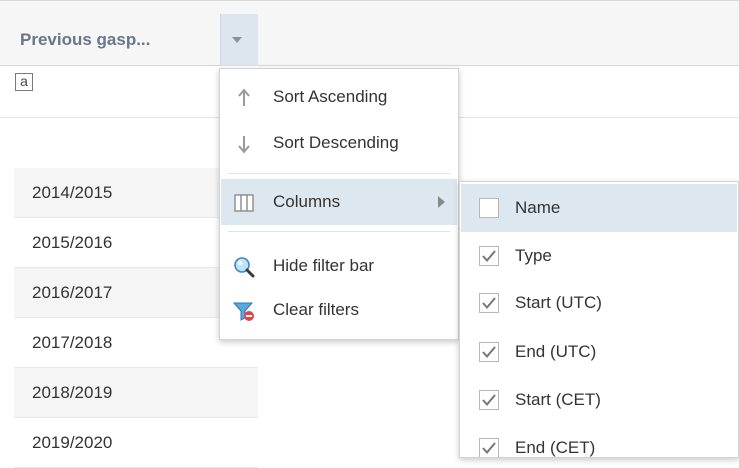 The height and width of the screenshot is (468, 739). Describe the element at coordinates (237, 40) in the screenshot. I see `chevron-down-icon` at that location.